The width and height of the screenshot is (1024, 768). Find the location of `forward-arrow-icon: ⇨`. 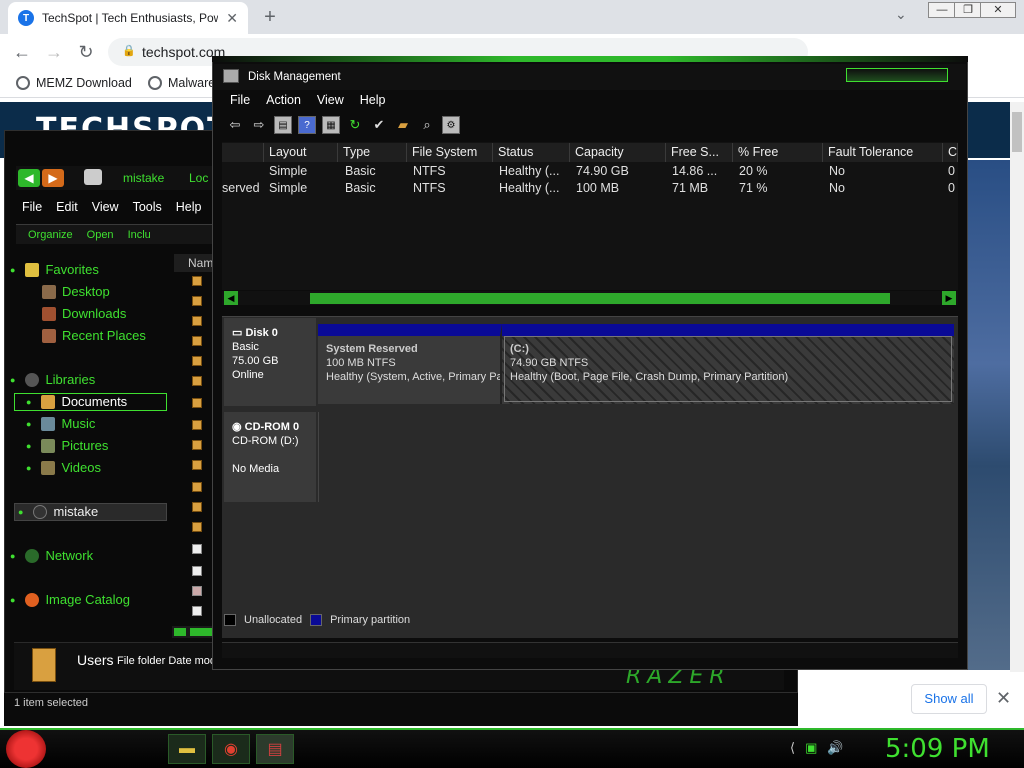

forward-arrow-icon: ⇨ is located at coordinates (259, 125).